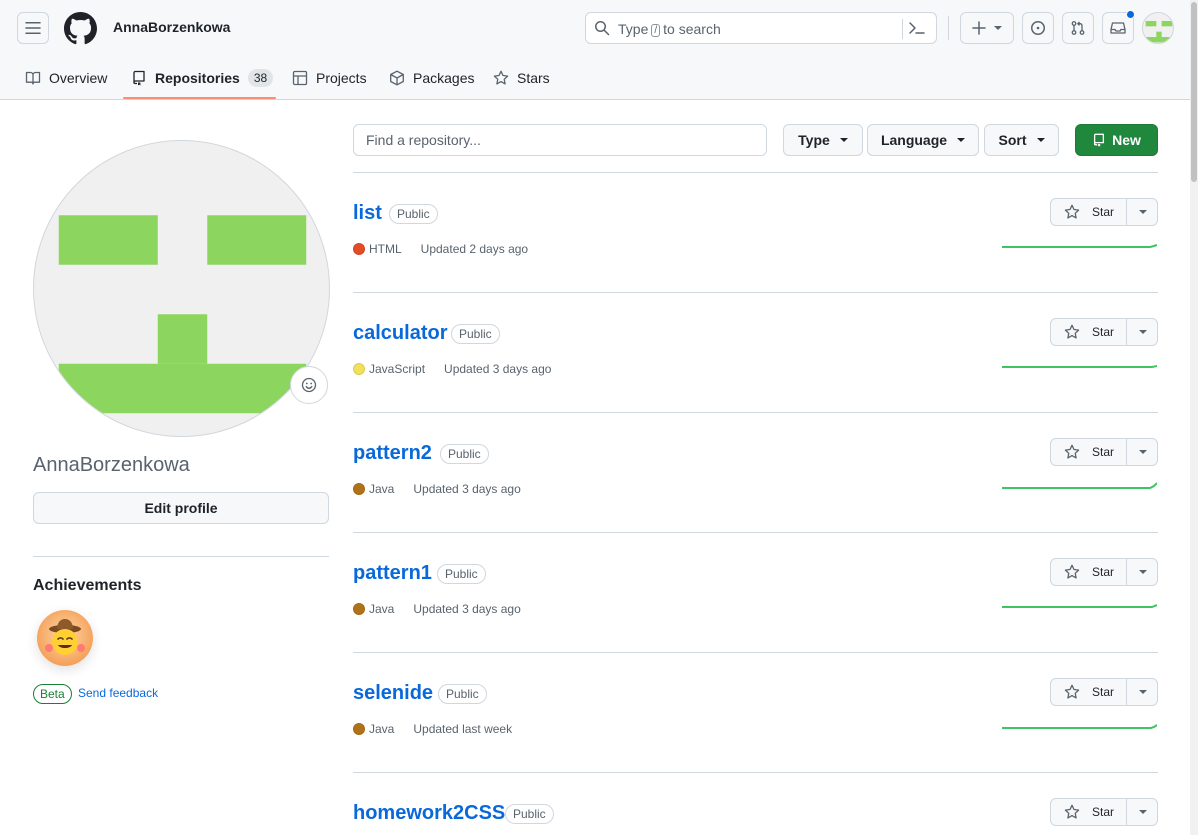 The height and width of the screenshot is (835, 1198). What do you see at coordinates (437, 609) in the screenshot?
I see `repo-meta: Java Updated 3 days ago` at bounding box center [437, 609].